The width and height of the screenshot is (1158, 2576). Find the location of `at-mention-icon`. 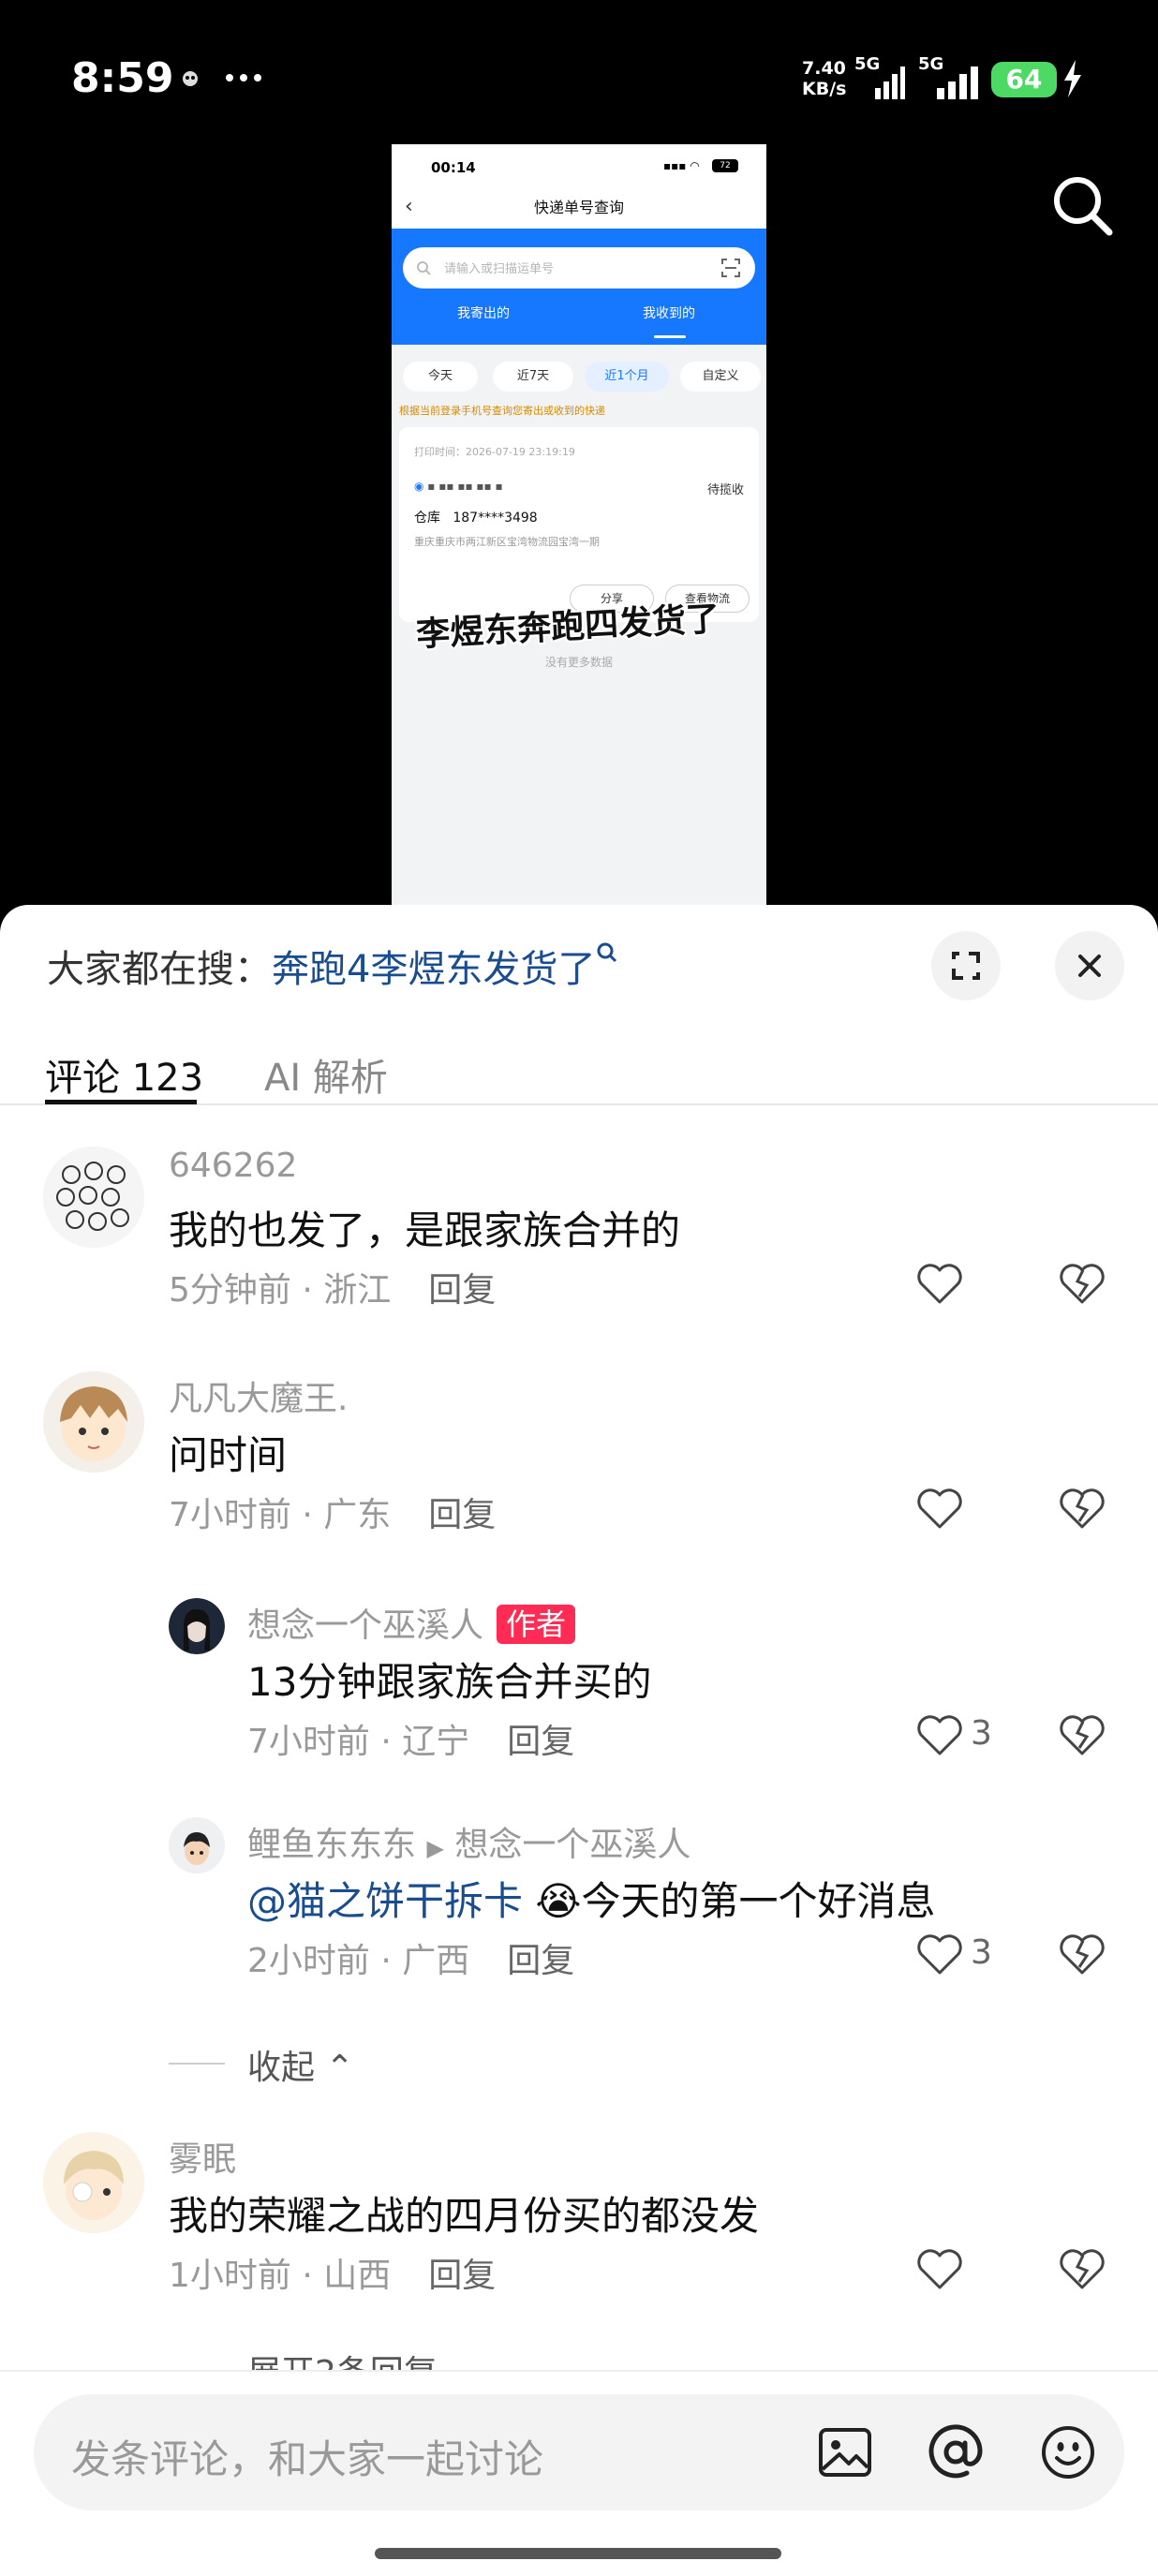

at-mention-icon is located at coordinates (956, 2452).